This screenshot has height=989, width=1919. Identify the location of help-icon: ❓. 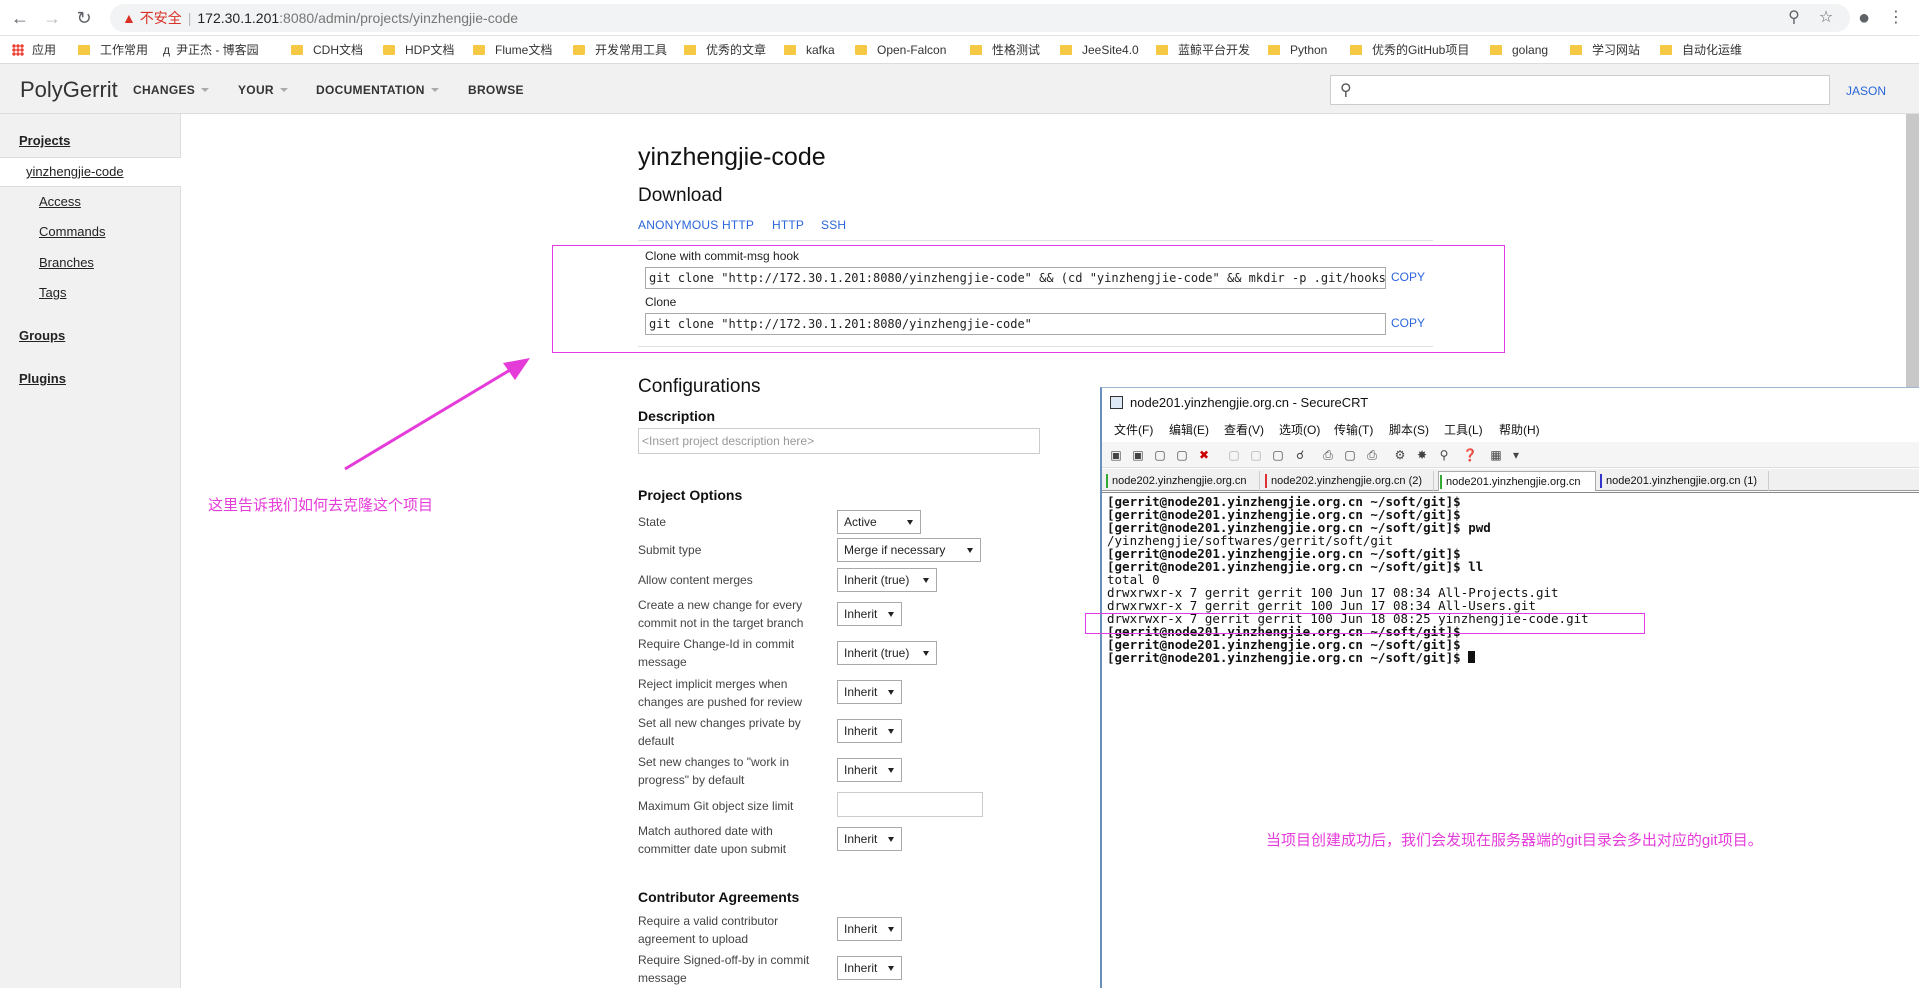
(1470, 455).